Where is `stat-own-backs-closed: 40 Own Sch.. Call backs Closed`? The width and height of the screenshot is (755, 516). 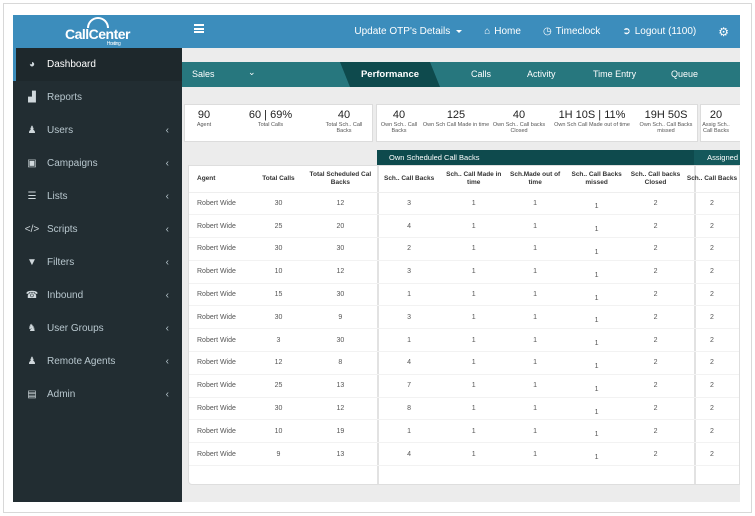 stat-own-backs-closed: 40 Own Sch.. Call backs Closed is located at coordinates (519, 123).